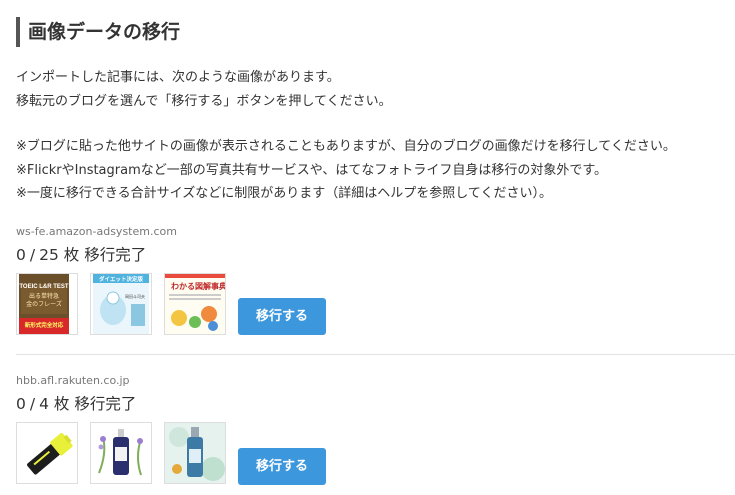 This screenshot has width=735, height=495. Describe the element at coordinates (198, 286) in the screenshot. I see `dictionary-title-text: わかる図解事典` at that location.